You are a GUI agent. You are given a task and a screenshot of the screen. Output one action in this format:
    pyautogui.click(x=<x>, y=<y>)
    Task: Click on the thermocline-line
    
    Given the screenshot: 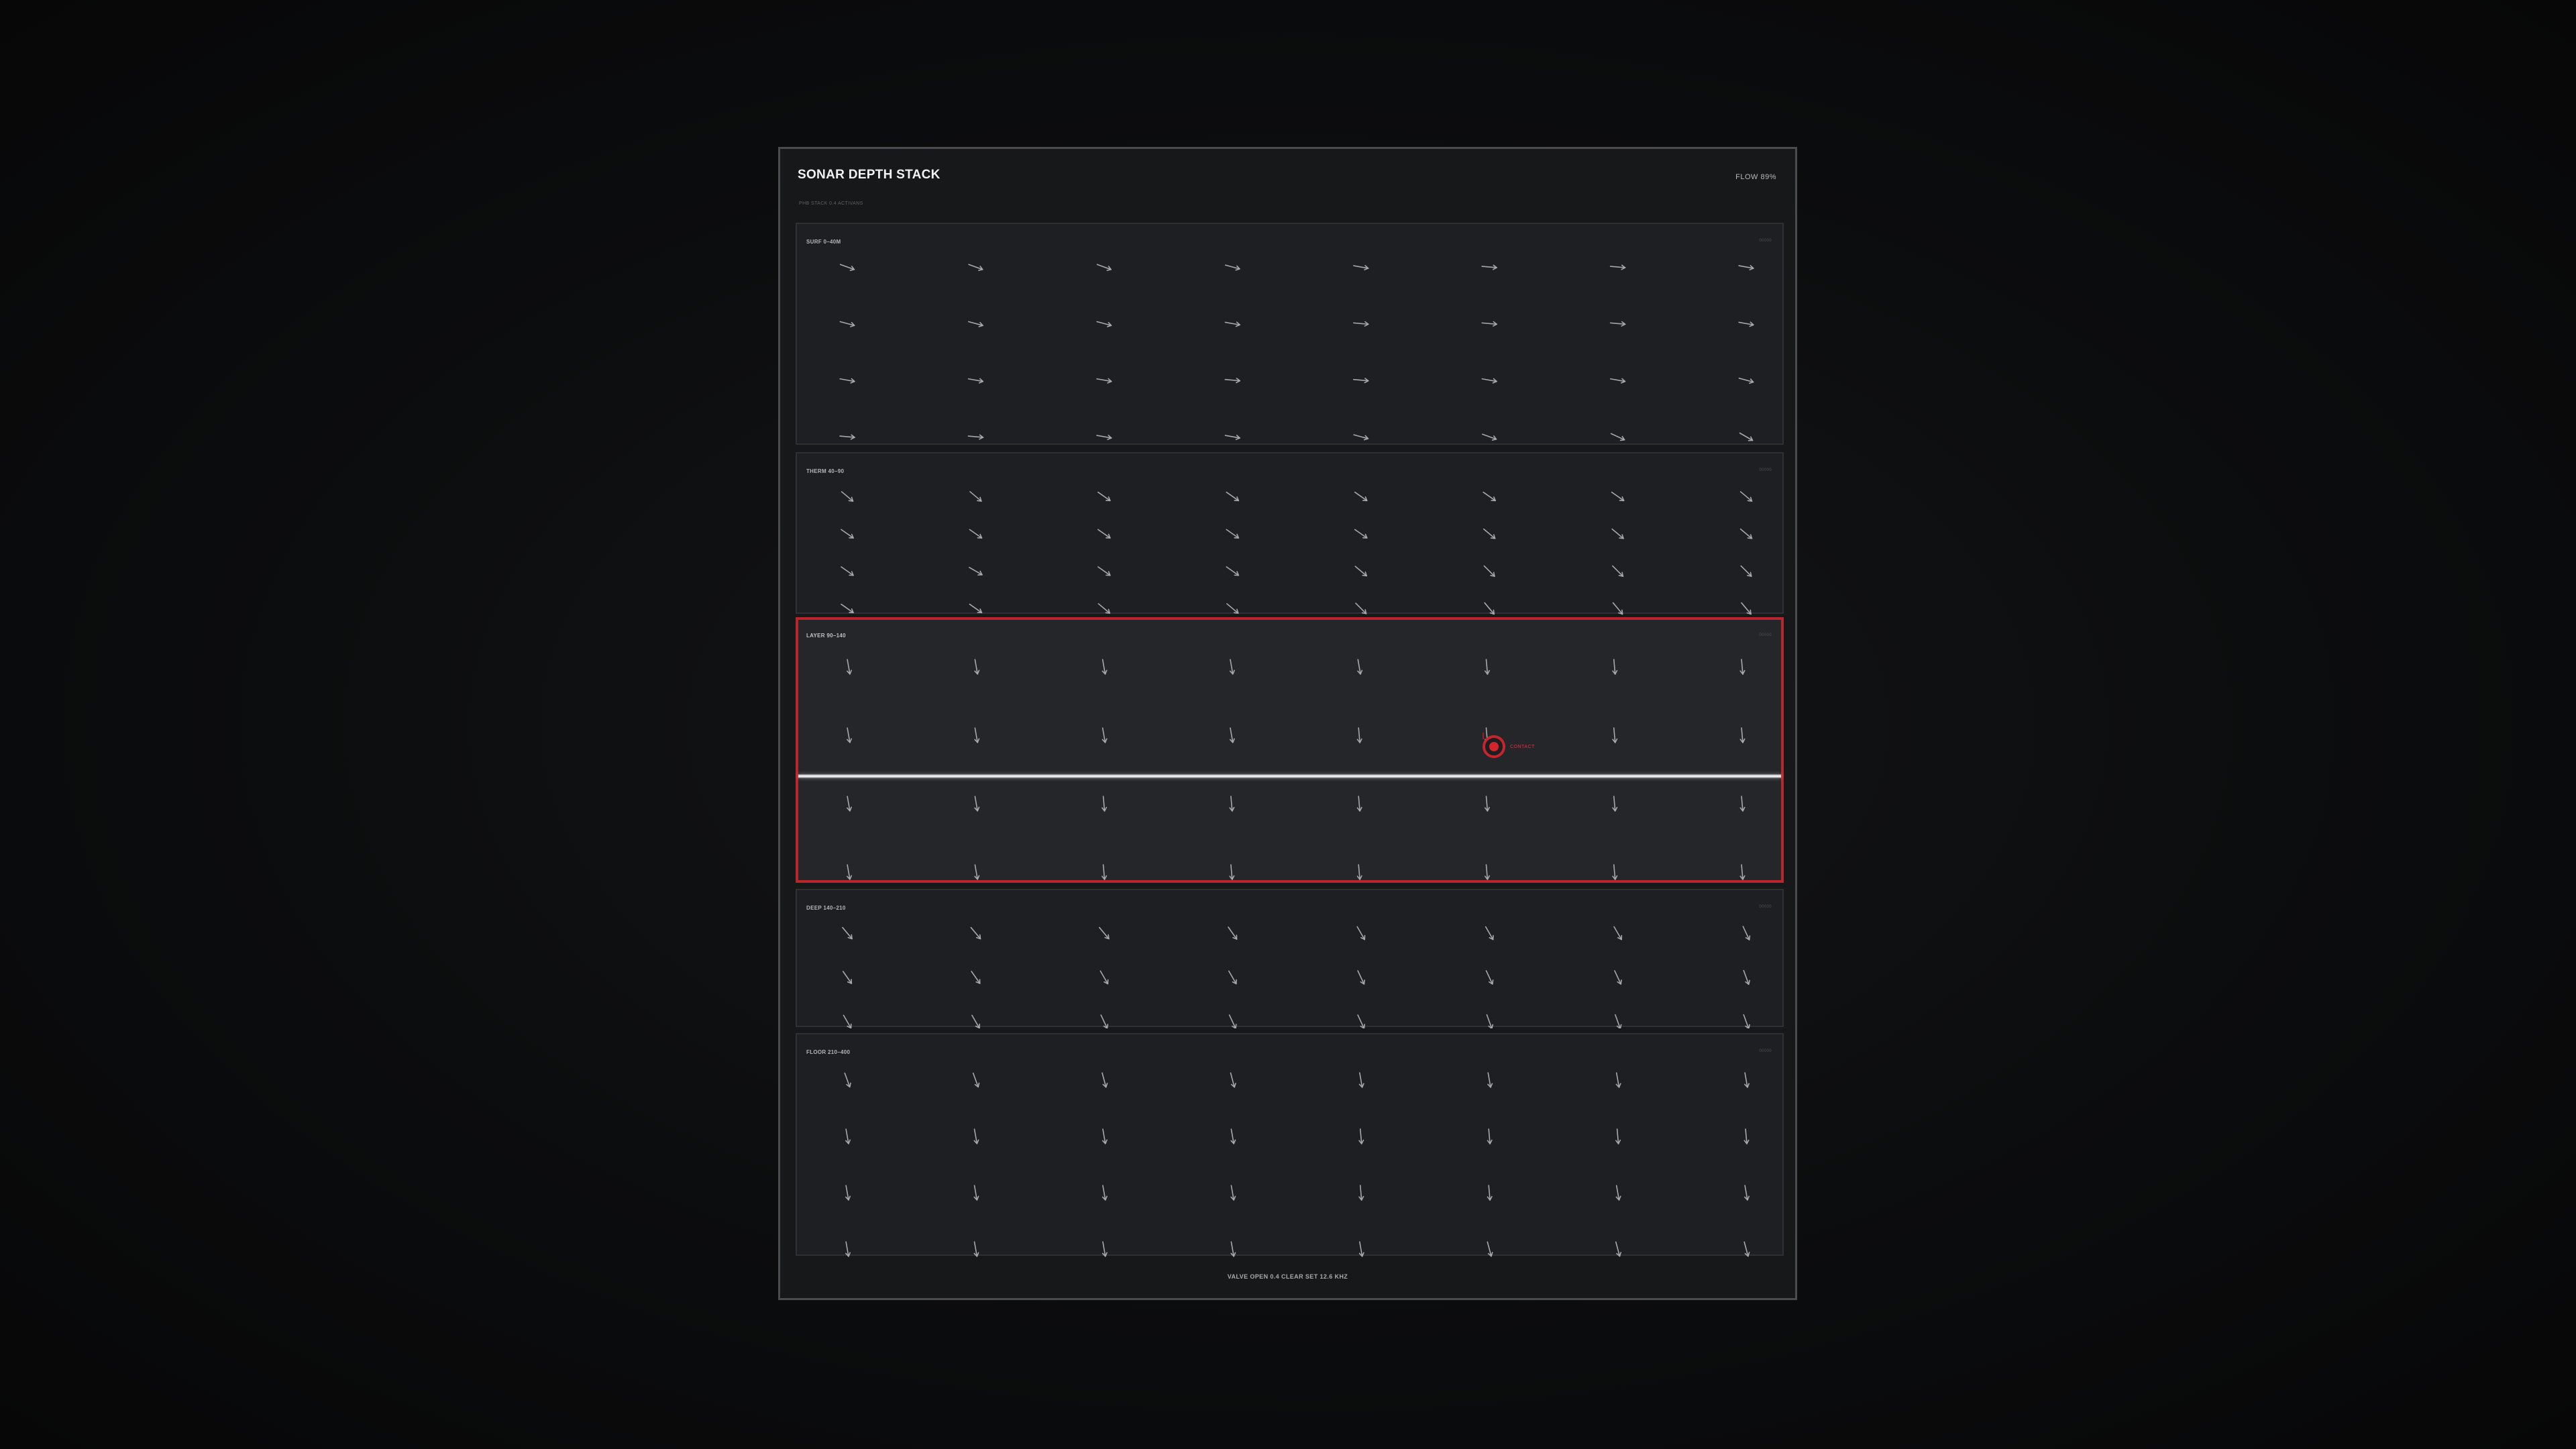 What is the action you would take?
    pyautogui.click(x=1289, y=776)
    